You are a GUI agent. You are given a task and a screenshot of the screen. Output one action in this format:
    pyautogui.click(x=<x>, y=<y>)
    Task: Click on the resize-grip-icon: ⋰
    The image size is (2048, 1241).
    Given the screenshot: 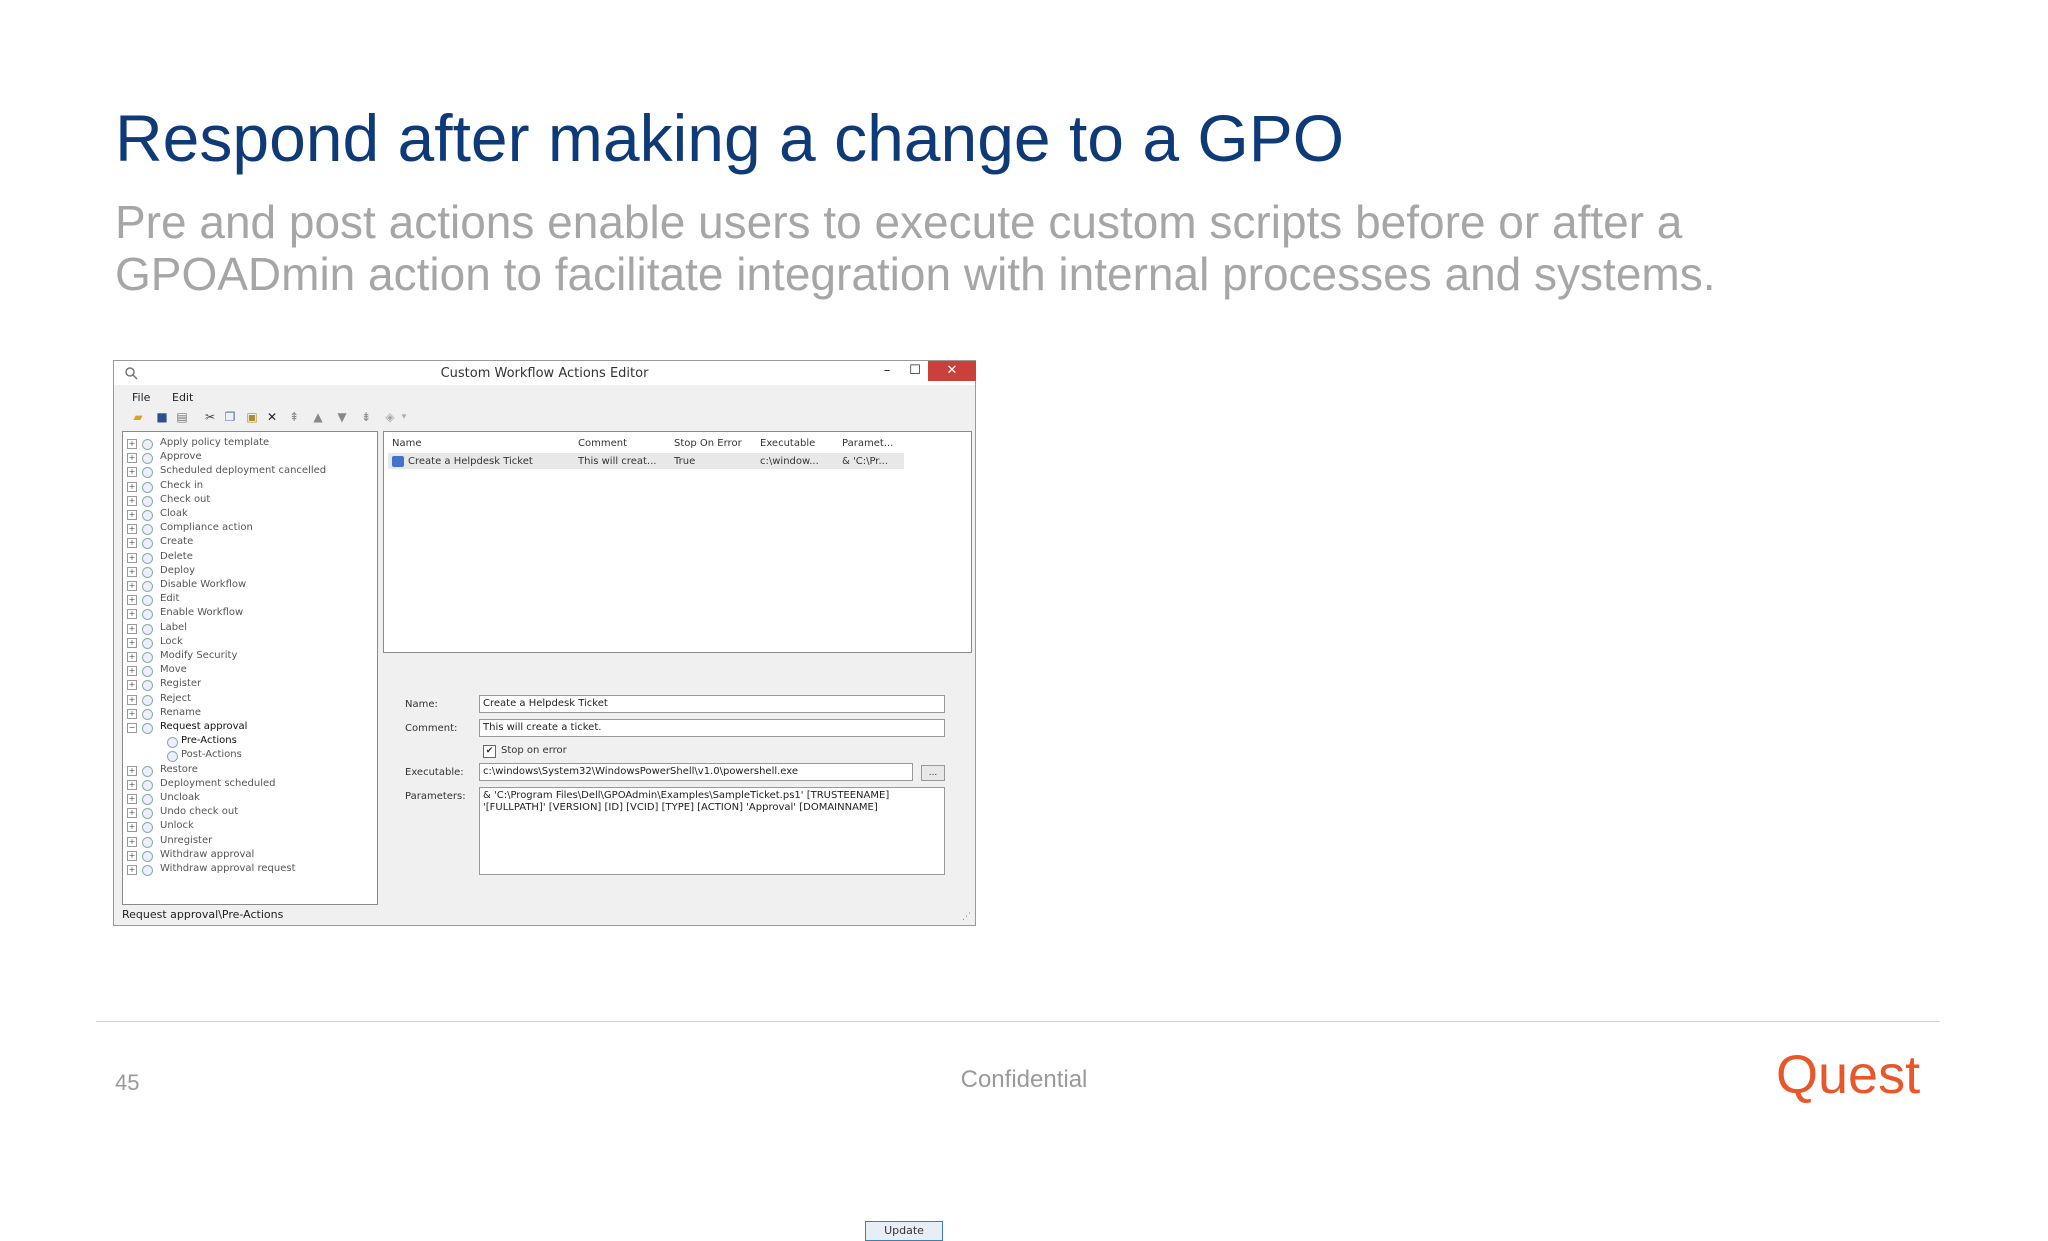 What is the action you would take?
    pyautogui.click(x=966, y=917)
    